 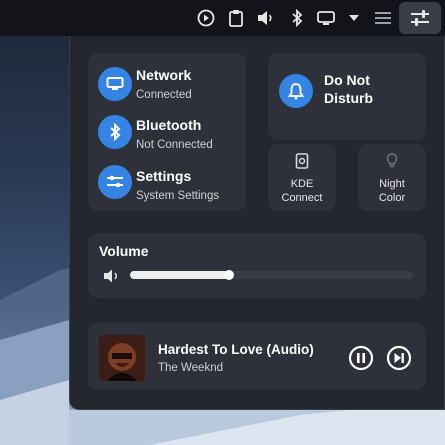 I want to click on media-player-card: Hardest To Love (Audio) The Weeknd, so click(x=257, y=356).